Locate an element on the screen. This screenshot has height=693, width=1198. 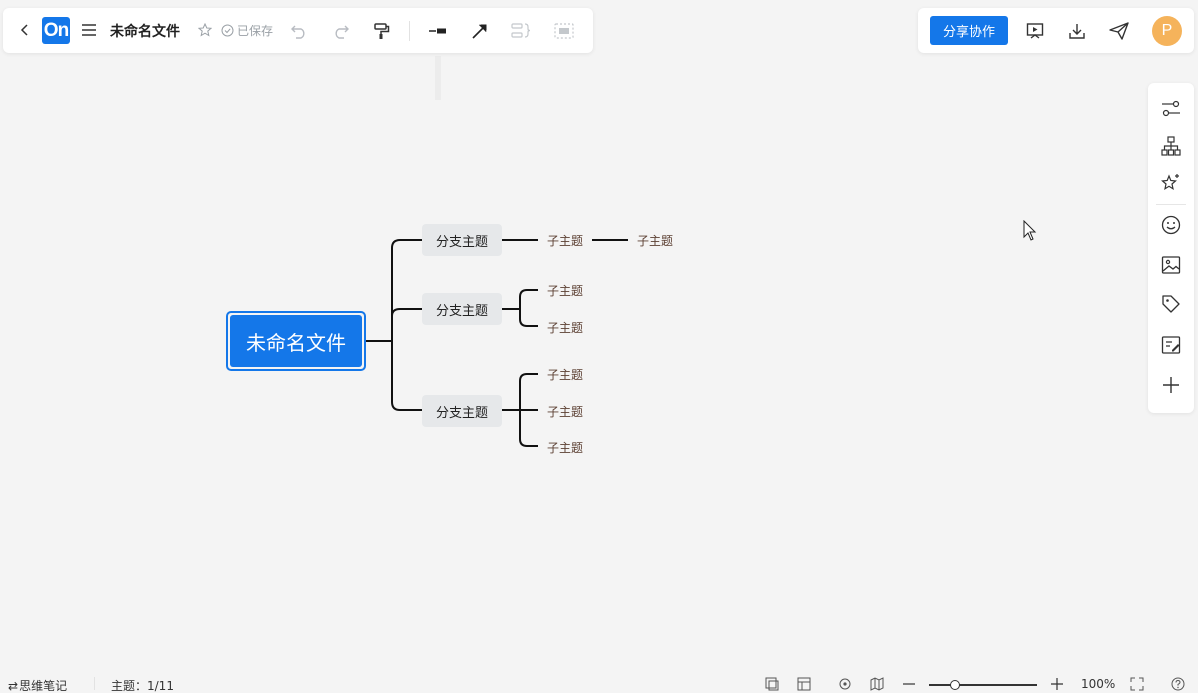
subtopic-2-1: 子主题 is located at coordinates (565, 290).